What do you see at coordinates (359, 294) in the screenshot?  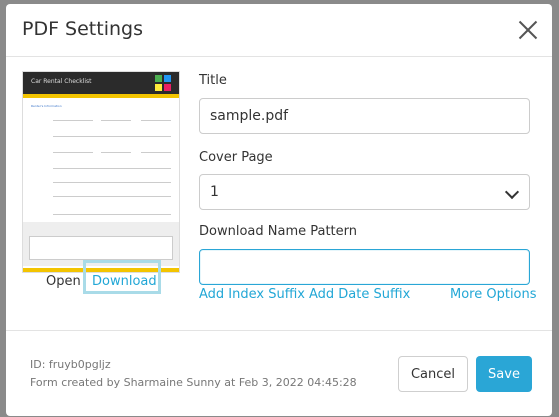 I see `add-date-suffix-link: Add Date Suffix` at bounding box center [359, 294].